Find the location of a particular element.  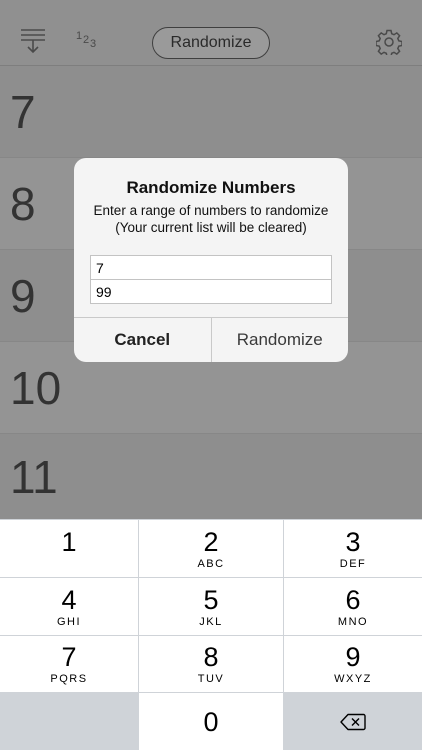

key-8: 8 TUV is located at coordinates (211, 664).